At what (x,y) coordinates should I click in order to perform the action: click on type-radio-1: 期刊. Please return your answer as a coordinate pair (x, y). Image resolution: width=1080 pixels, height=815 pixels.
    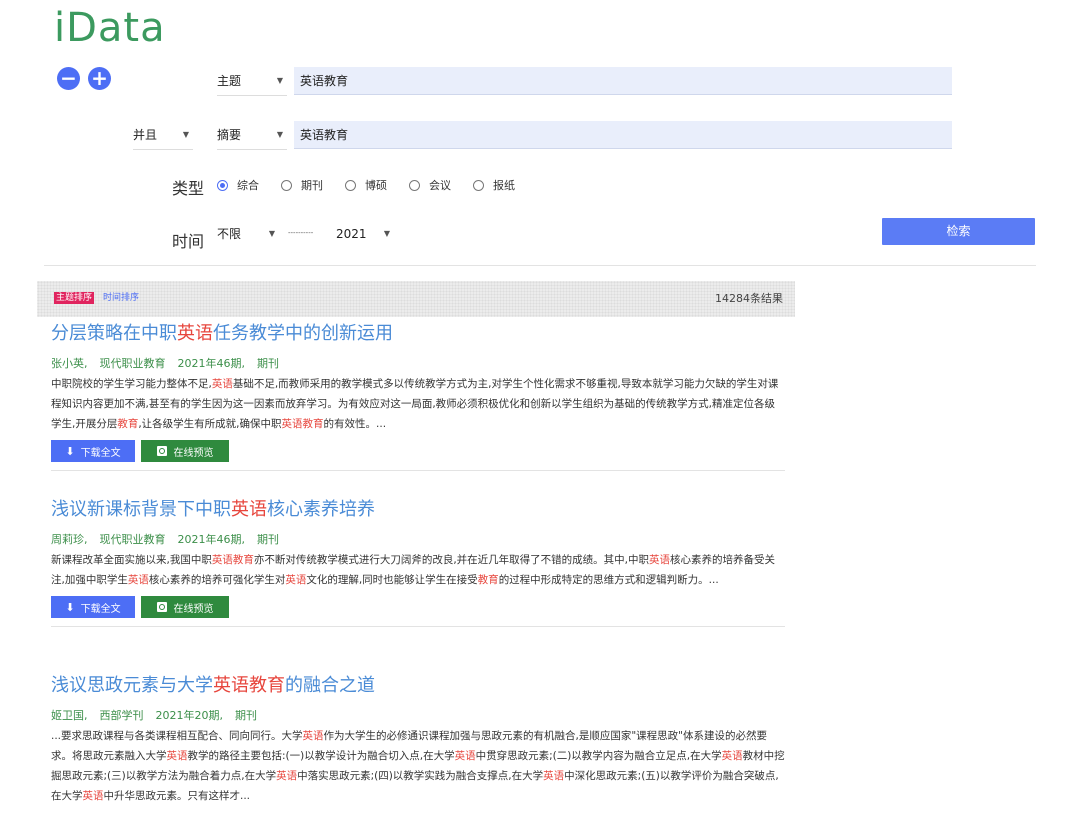
    Looking at the image, I should click on (302, 185).